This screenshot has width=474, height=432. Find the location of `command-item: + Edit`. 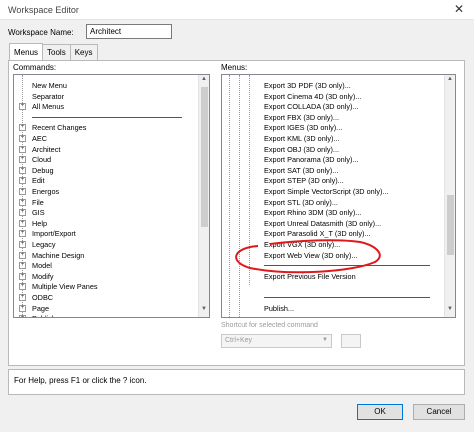

command-item: + Edit is located at coordinates (106, 180).